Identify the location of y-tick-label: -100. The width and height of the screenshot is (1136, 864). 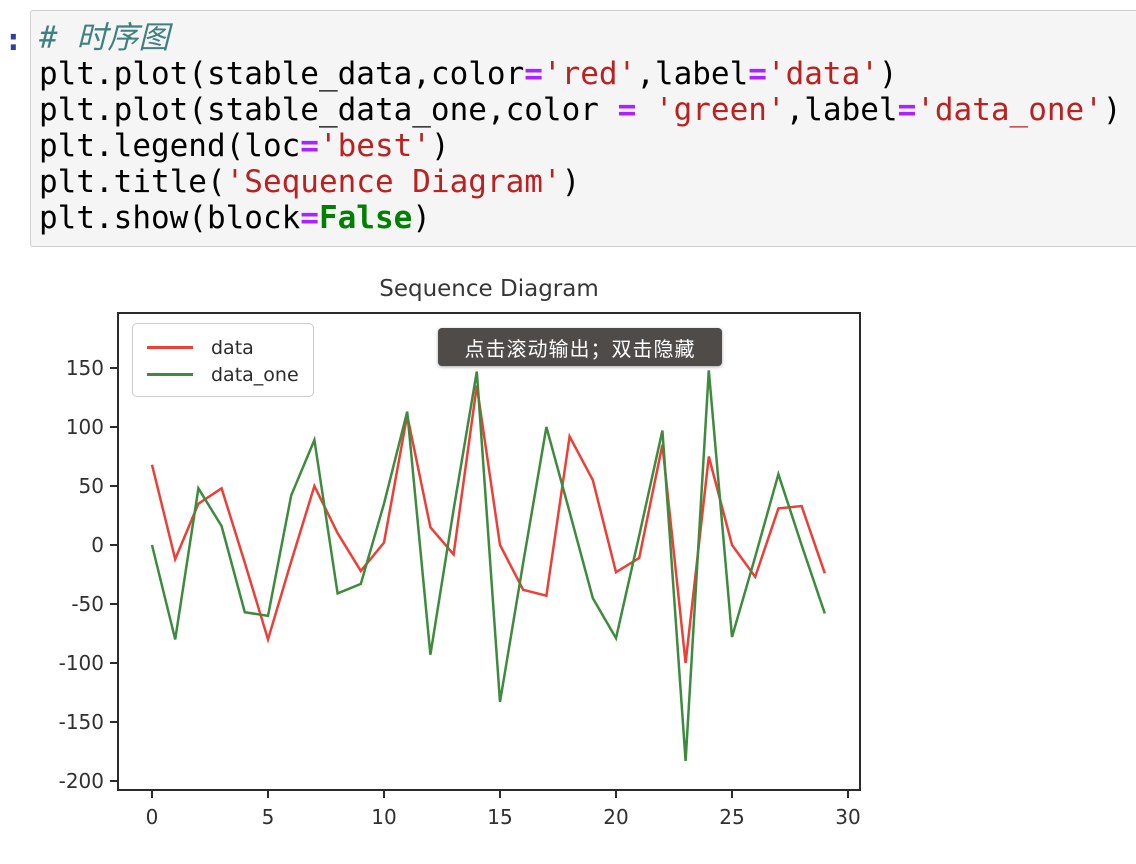
(81, 663).